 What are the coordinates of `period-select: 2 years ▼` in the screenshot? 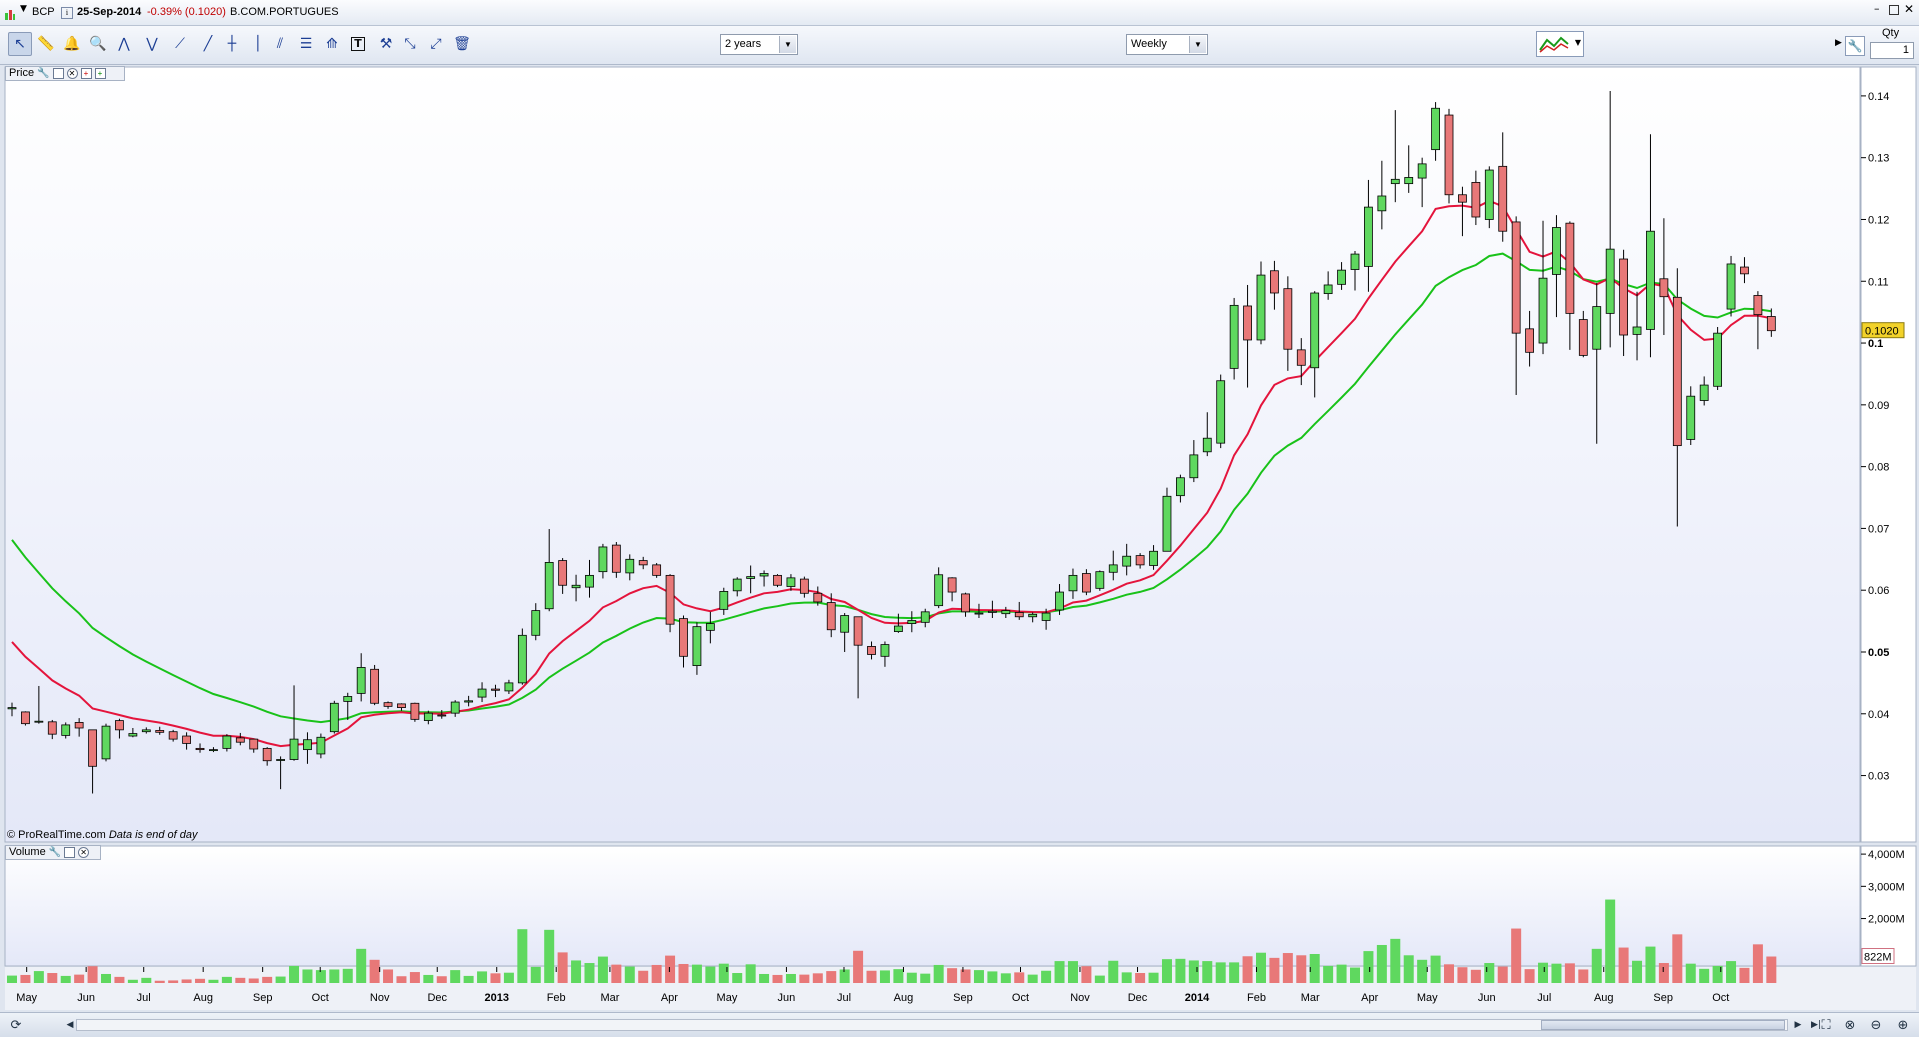 It's located at (759, 44).